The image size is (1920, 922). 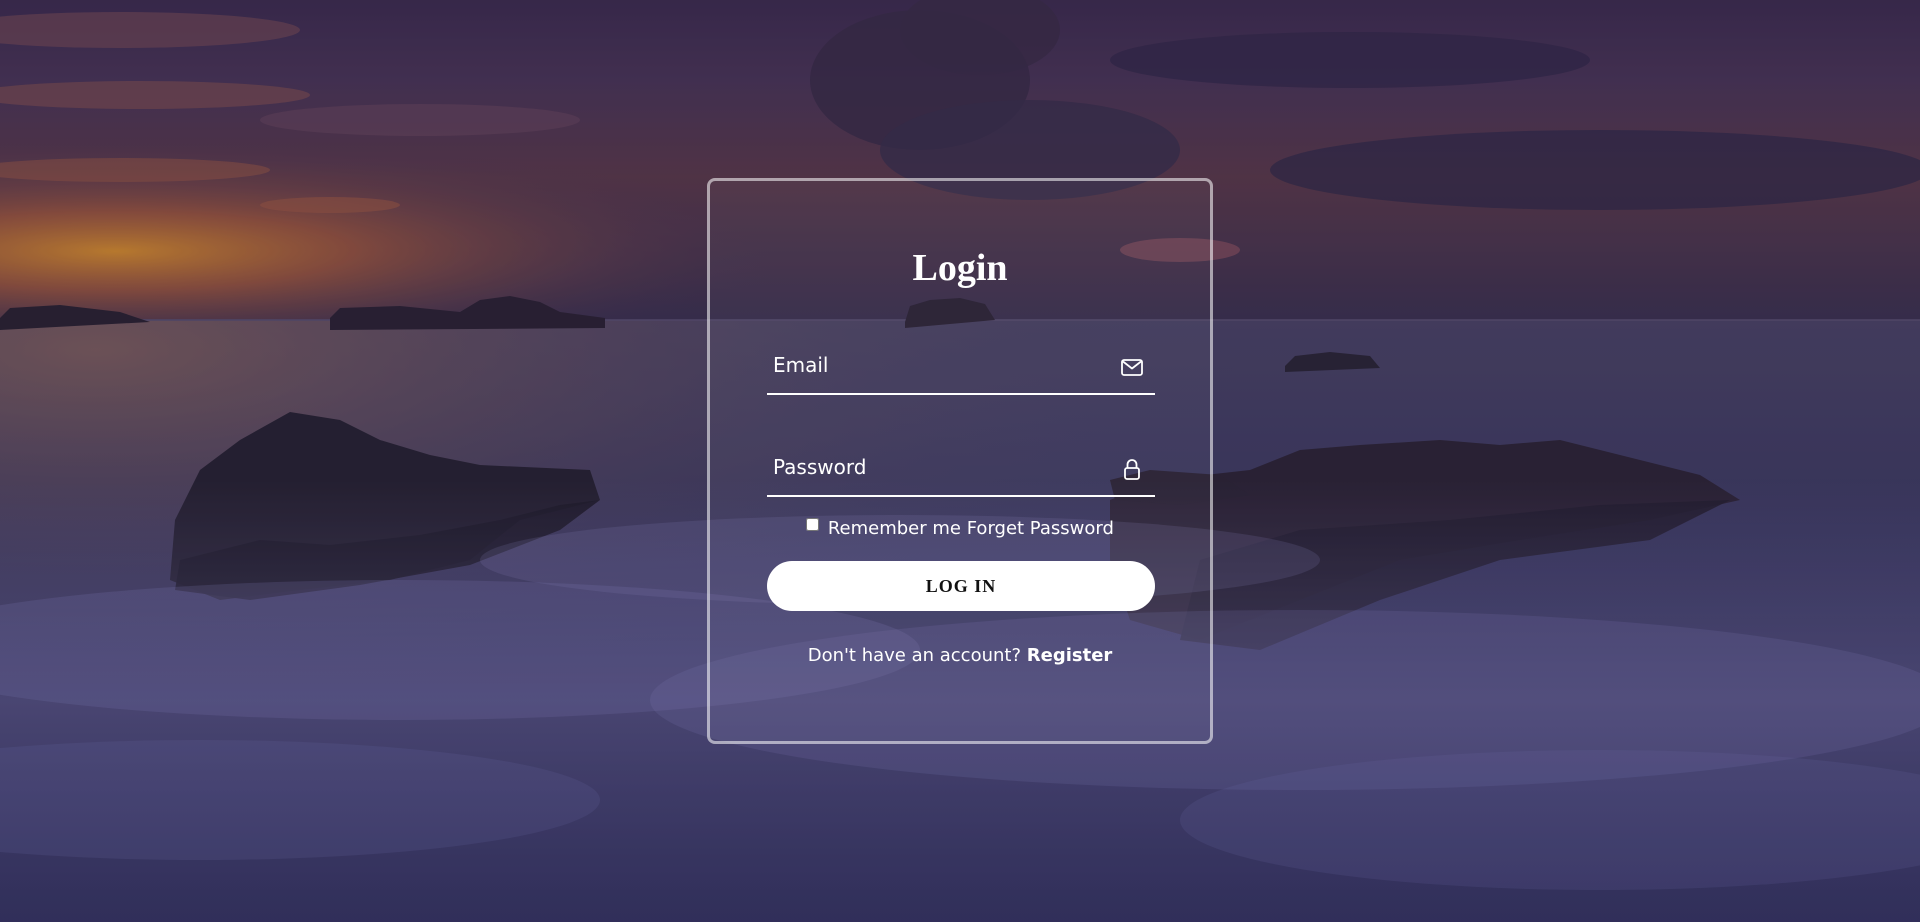 What do you see at coordinates (1132, 367) in the screenshot?
I see `envelope-icon` at bounding box center [1132, 367].